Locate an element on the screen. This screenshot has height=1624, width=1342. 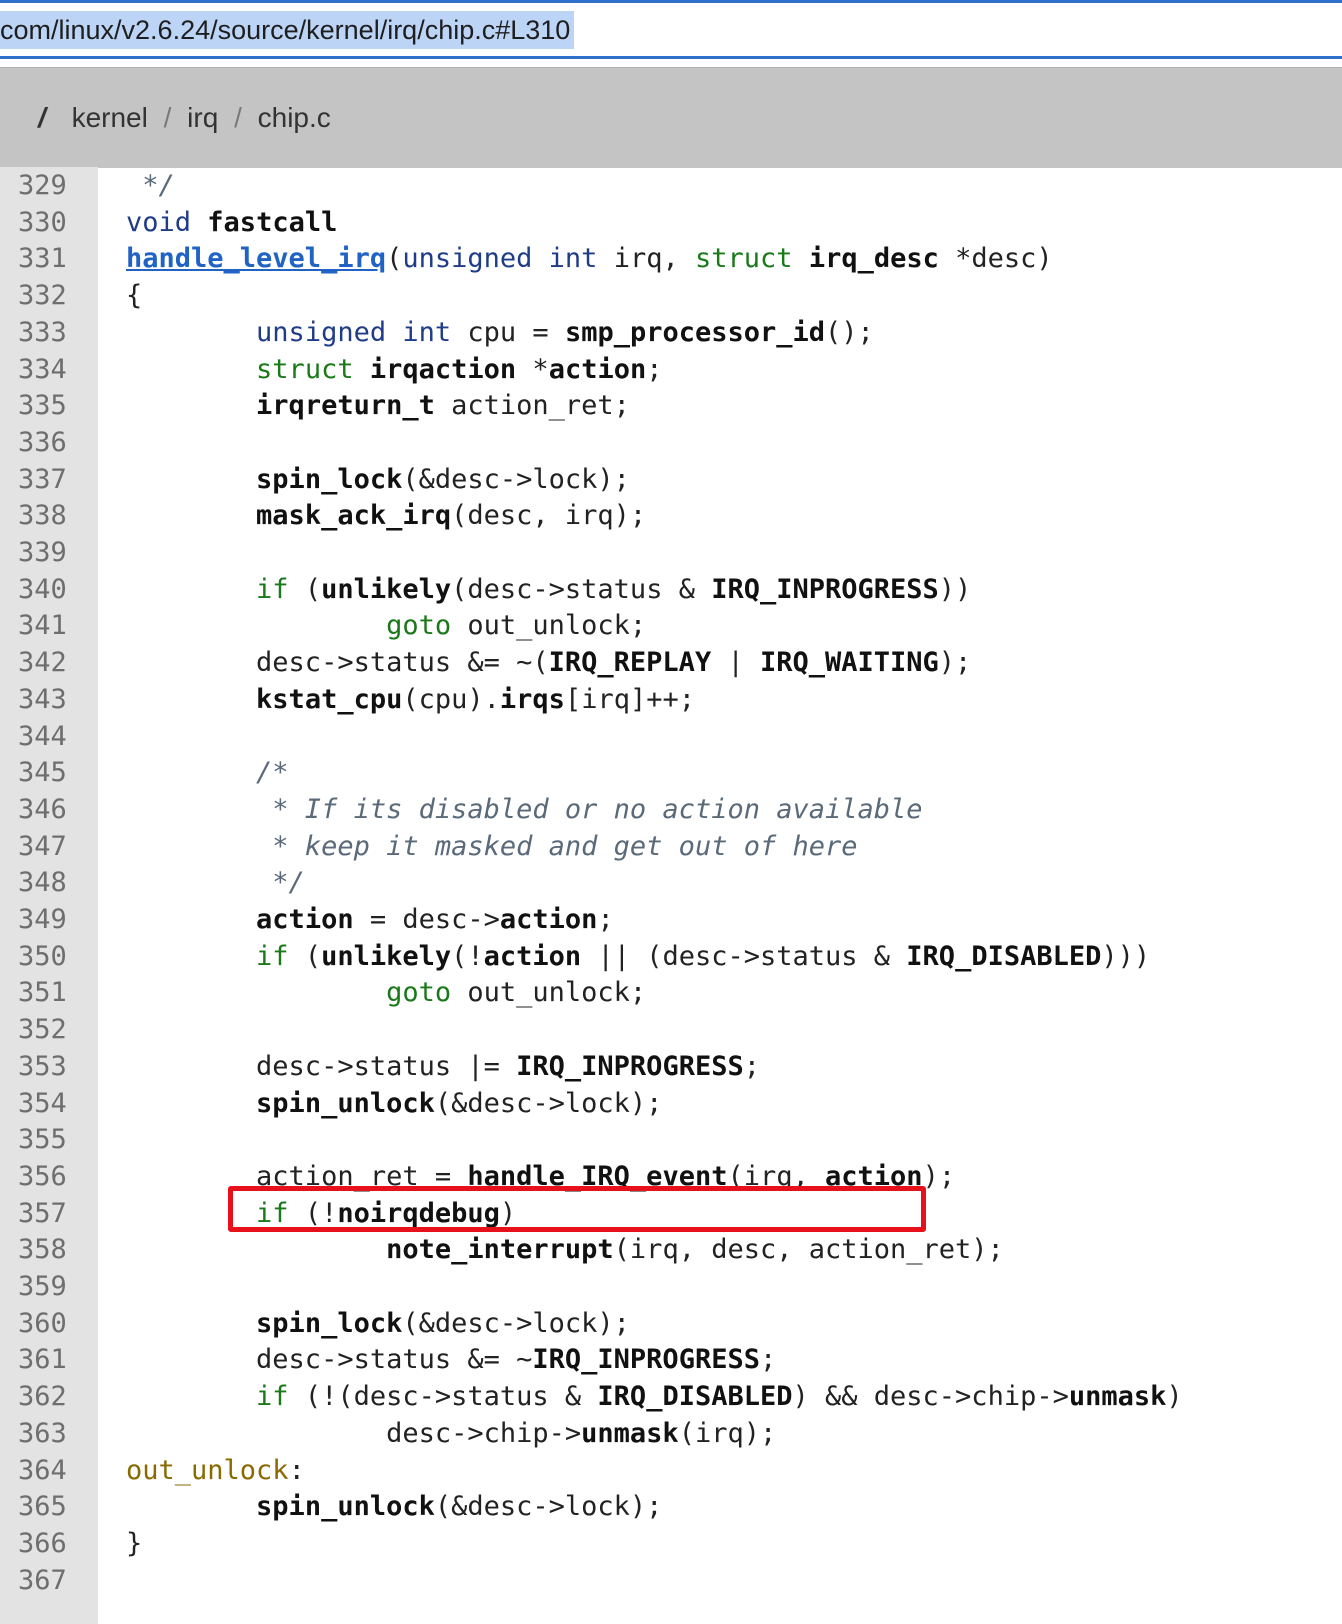
highlight-box is located at coordinates (577, 1209).